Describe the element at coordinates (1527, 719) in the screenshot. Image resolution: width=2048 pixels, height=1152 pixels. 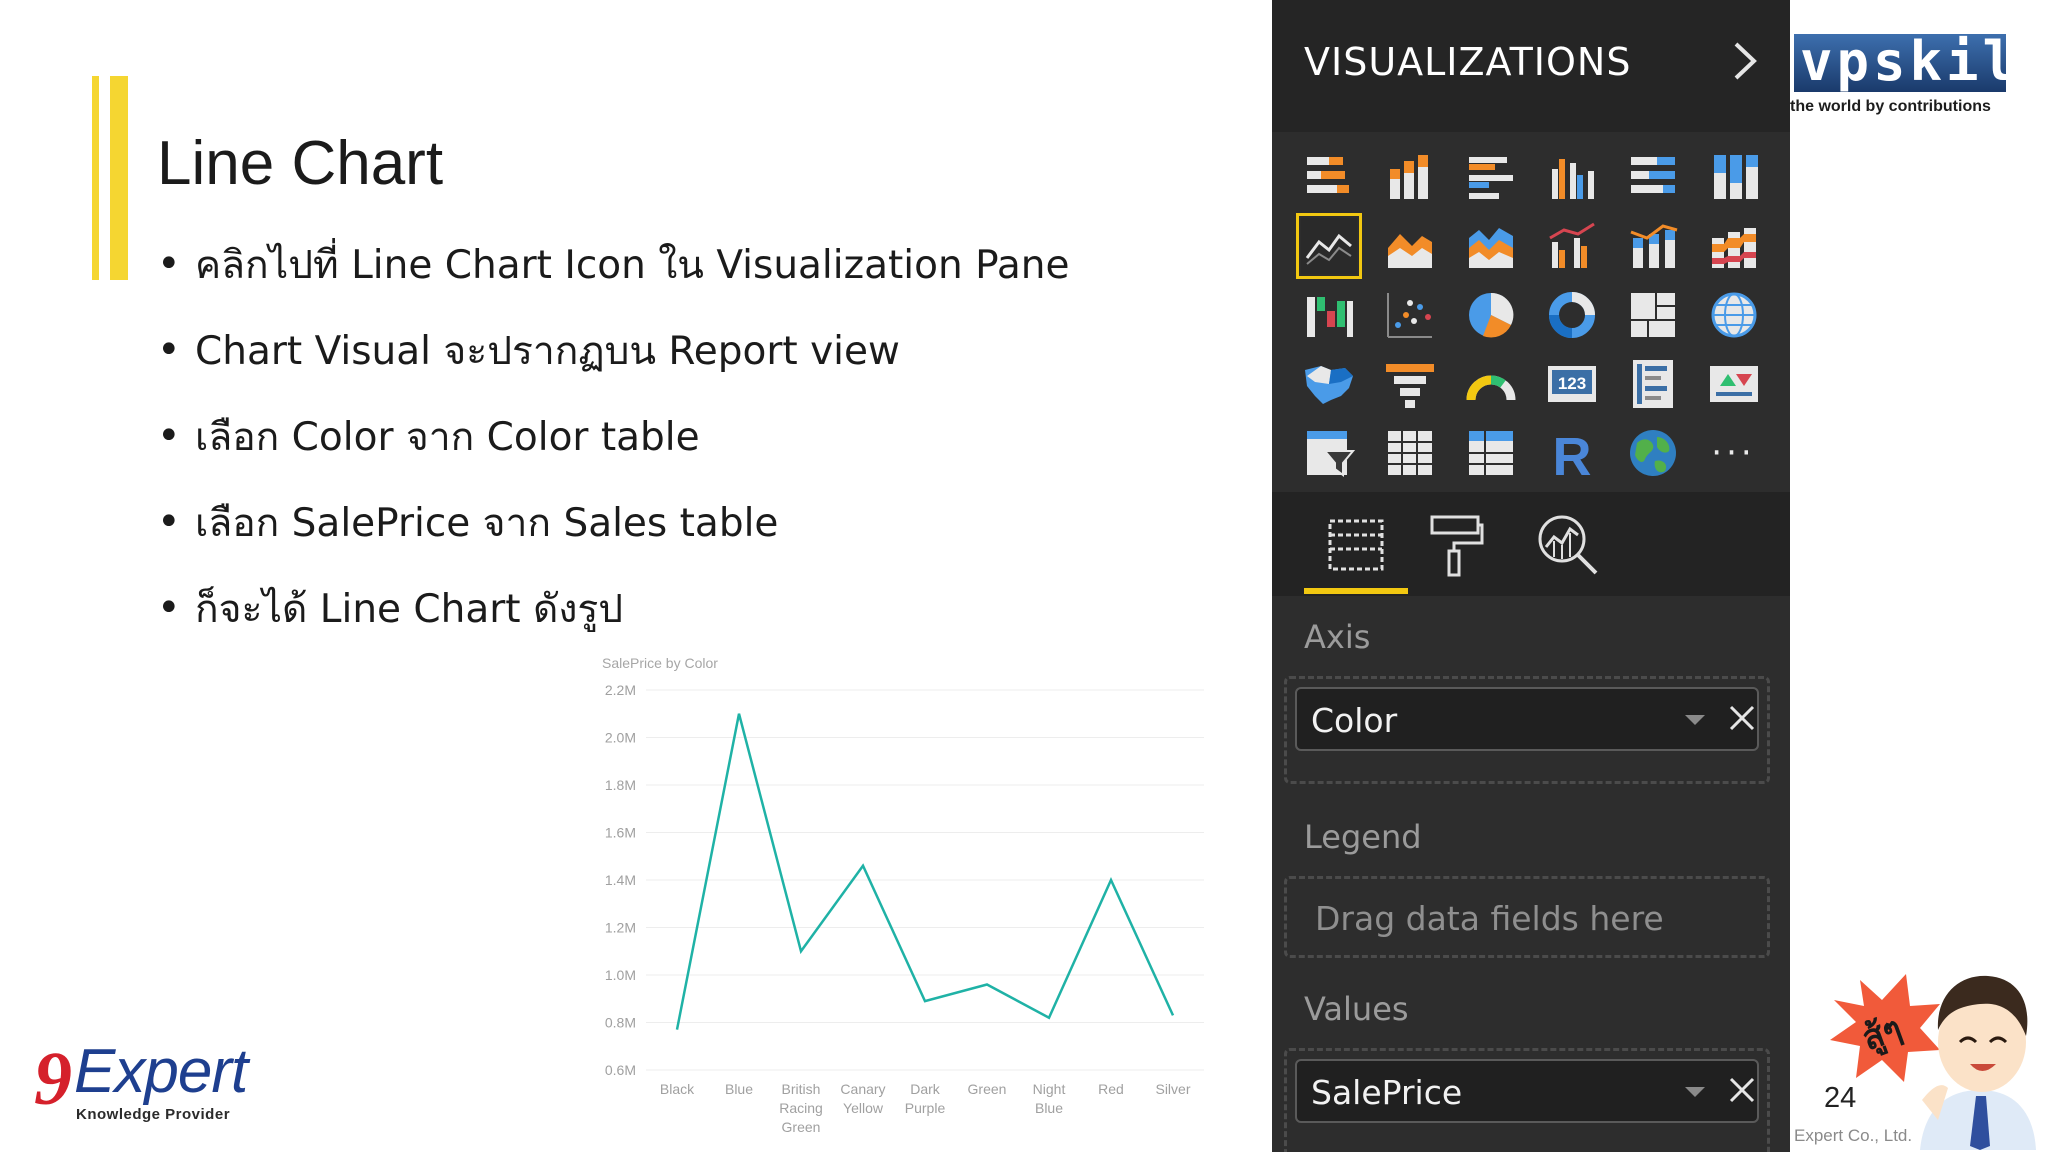
I see `axis-field-pill: Color` at that location.